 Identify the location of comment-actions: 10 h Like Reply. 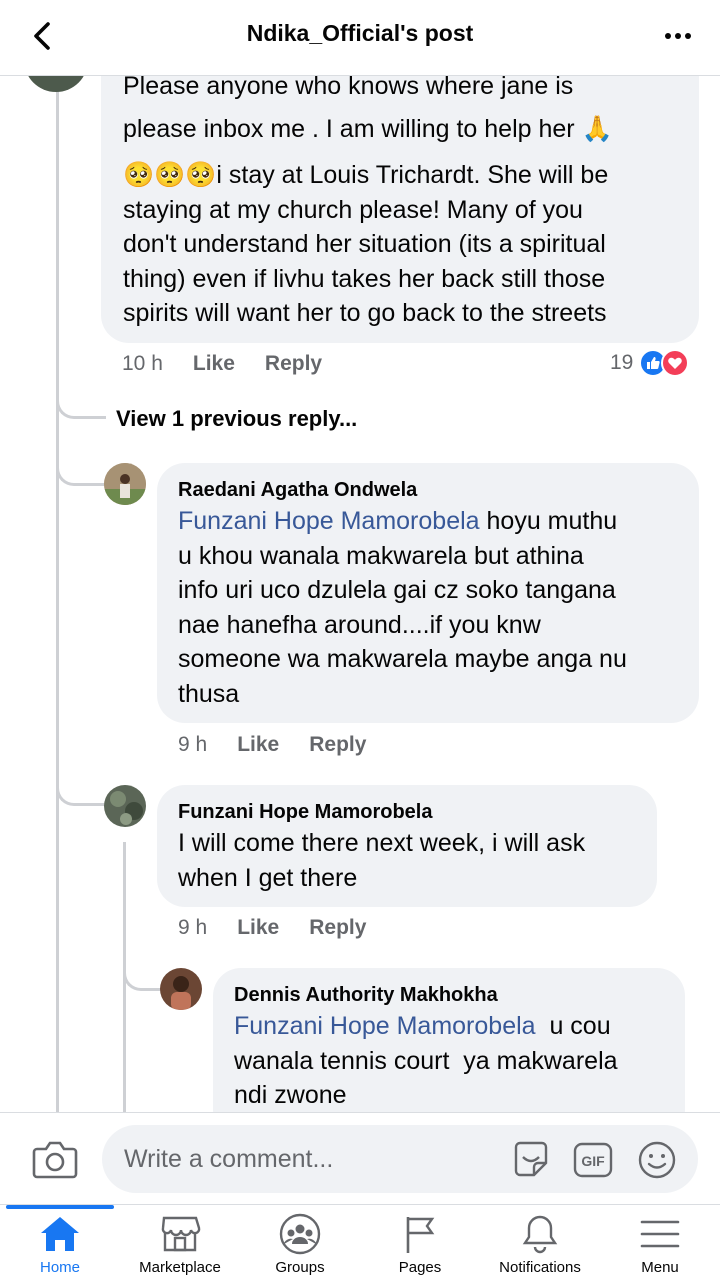
(222, 364).